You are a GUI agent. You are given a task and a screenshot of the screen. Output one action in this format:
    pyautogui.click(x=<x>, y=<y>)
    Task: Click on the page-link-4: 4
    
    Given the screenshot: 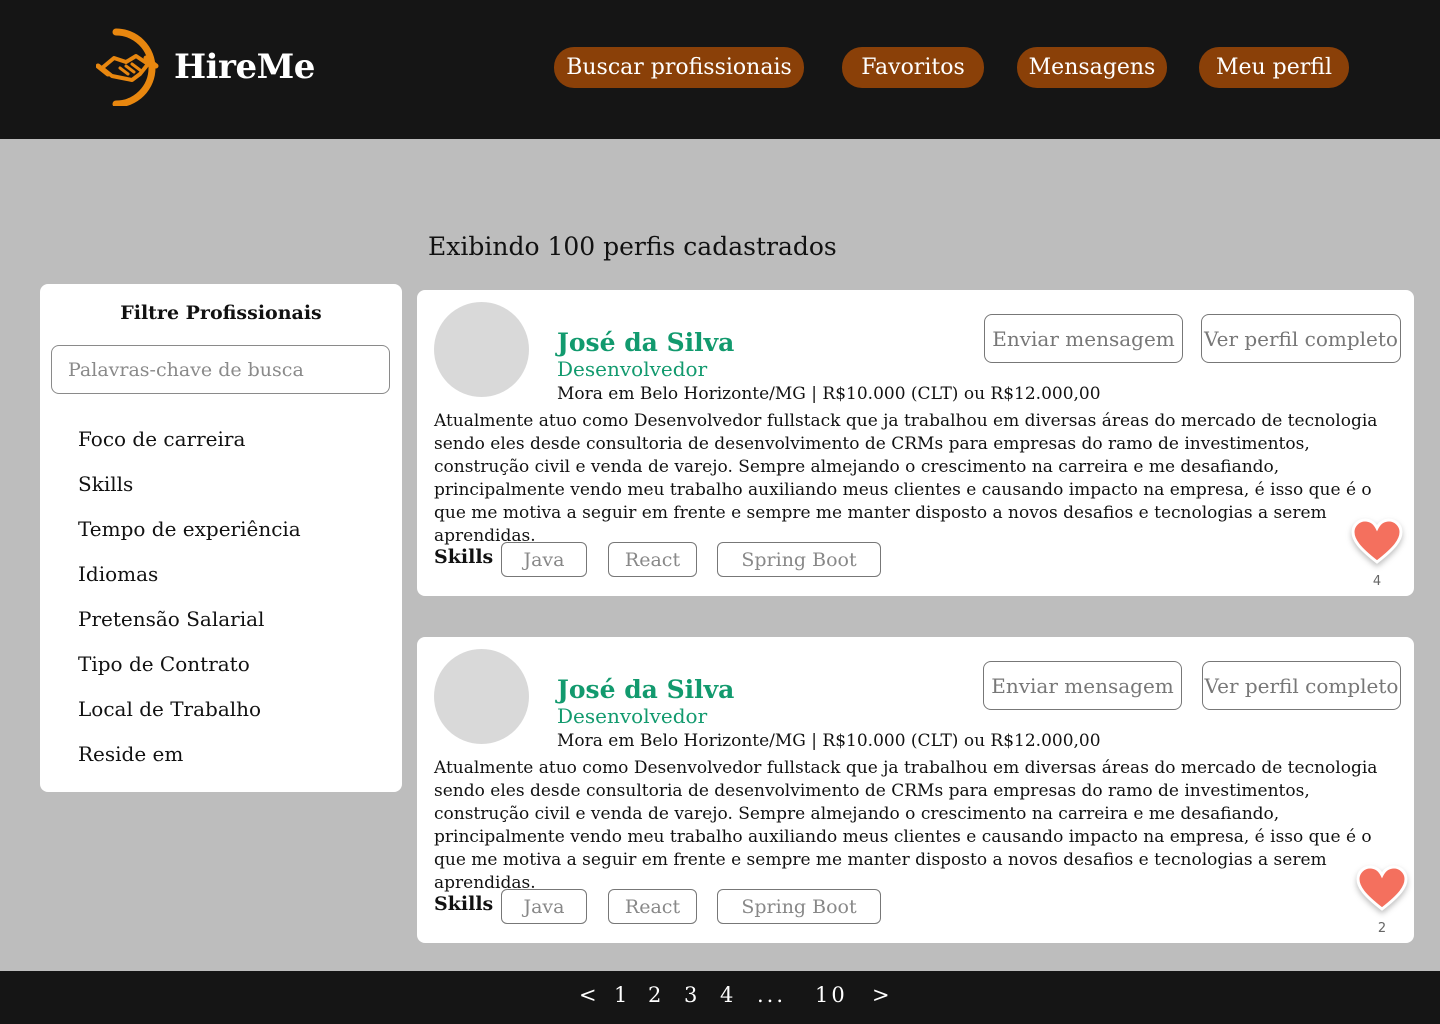 What is the action you would take?
    pyautogui.click(x=728, y=995)
    